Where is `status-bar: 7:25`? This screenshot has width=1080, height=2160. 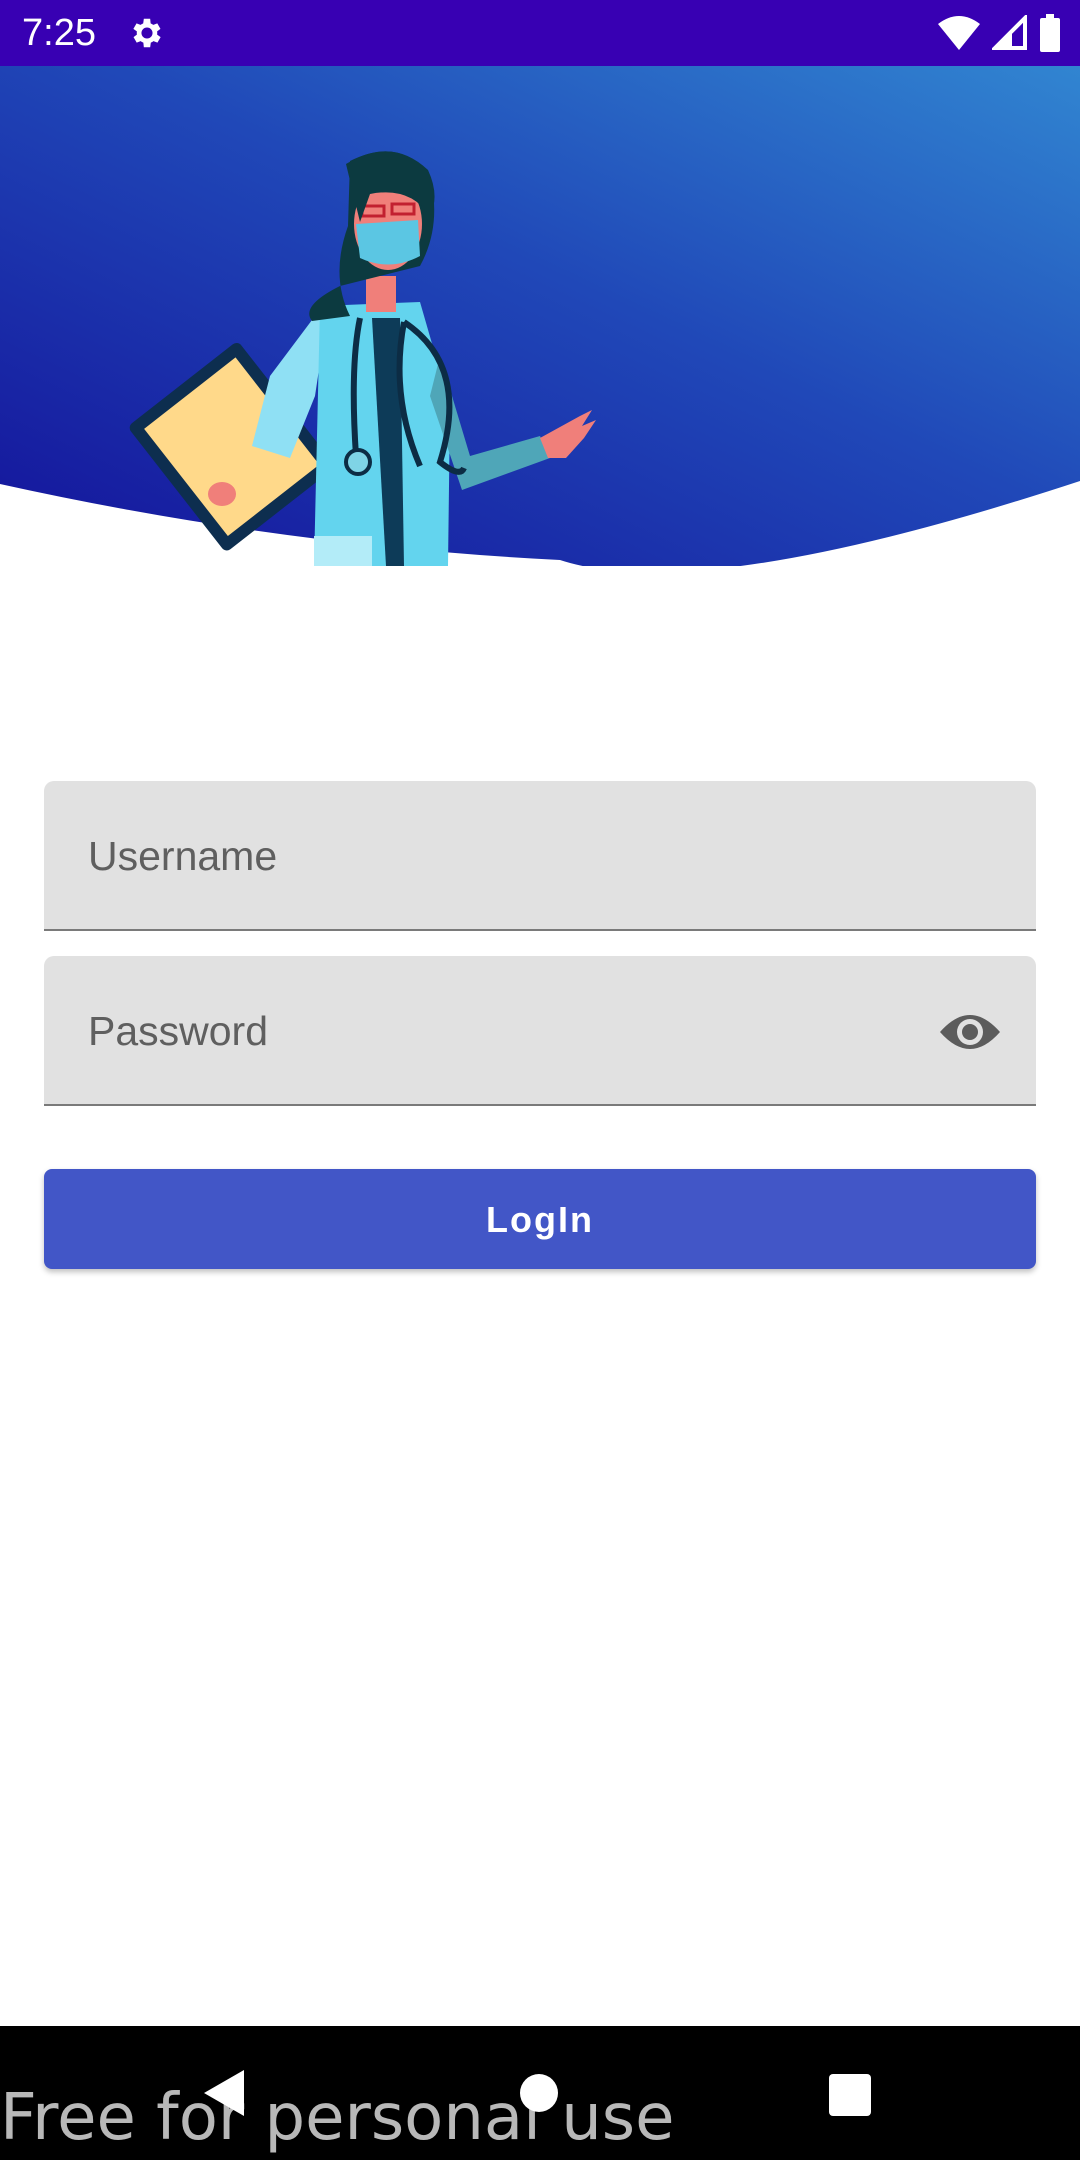
status-bar: 7:25 is located at coordinates (540, 33).